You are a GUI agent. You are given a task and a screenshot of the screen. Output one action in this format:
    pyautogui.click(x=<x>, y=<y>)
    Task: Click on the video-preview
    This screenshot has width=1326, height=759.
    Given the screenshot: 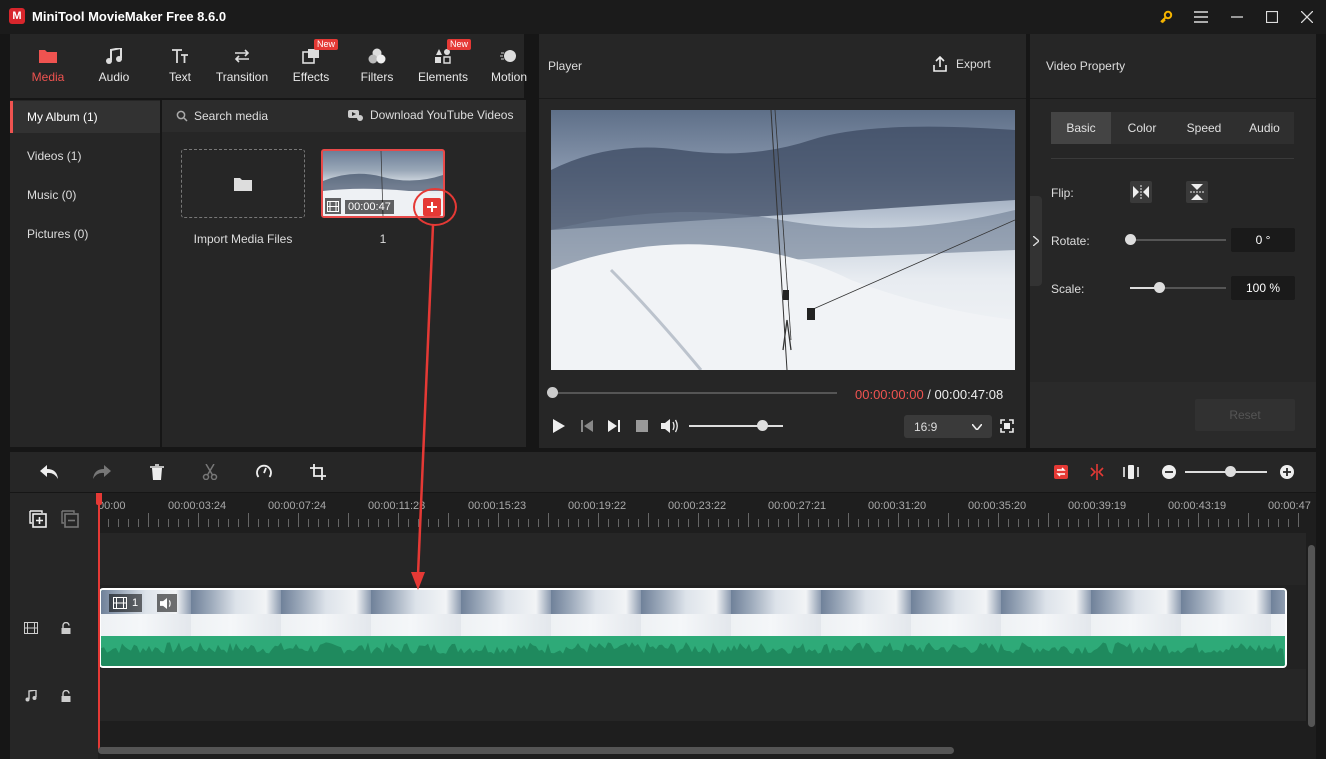 What is the action you would take?
    pyautogui.click(x=783, y=240)
    